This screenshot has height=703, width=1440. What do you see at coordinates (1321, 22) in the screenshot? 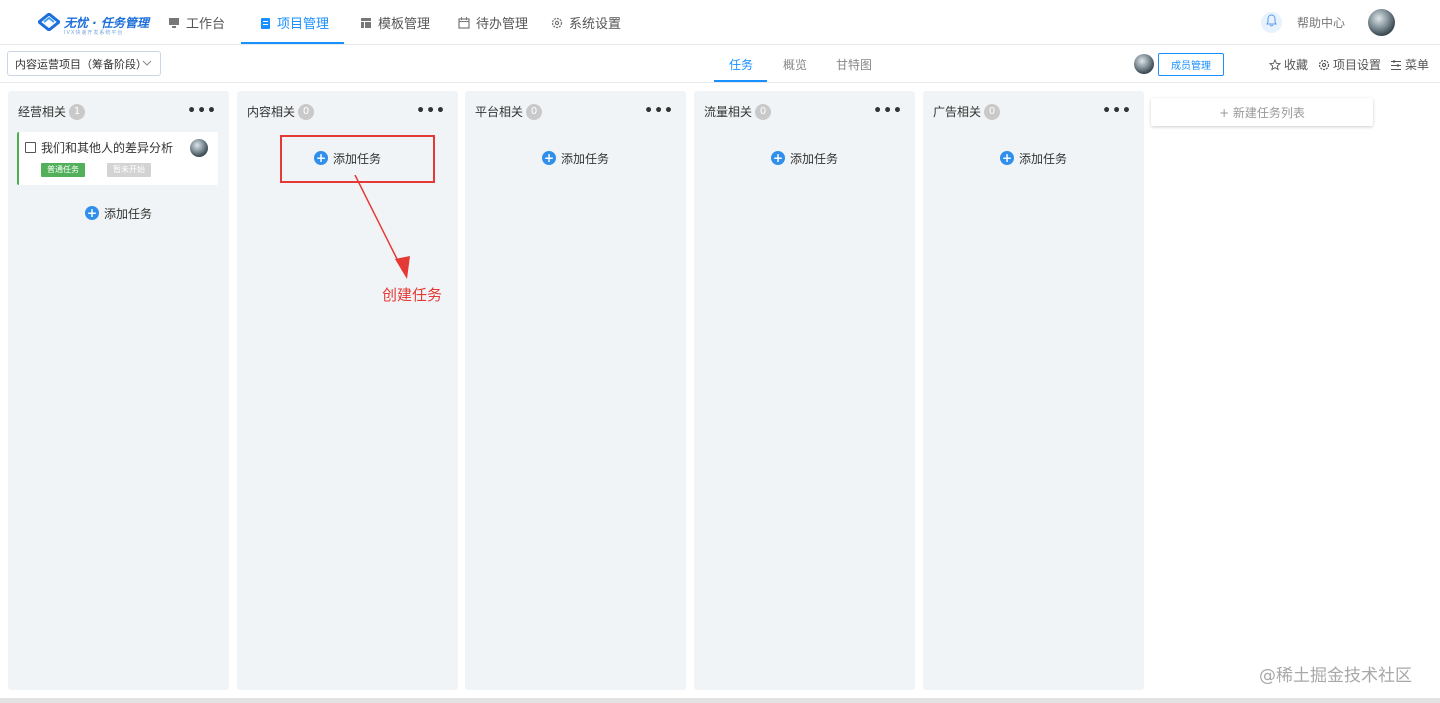
I see `help-center-link: 帮助中心` at bounding box center [1321, 22].